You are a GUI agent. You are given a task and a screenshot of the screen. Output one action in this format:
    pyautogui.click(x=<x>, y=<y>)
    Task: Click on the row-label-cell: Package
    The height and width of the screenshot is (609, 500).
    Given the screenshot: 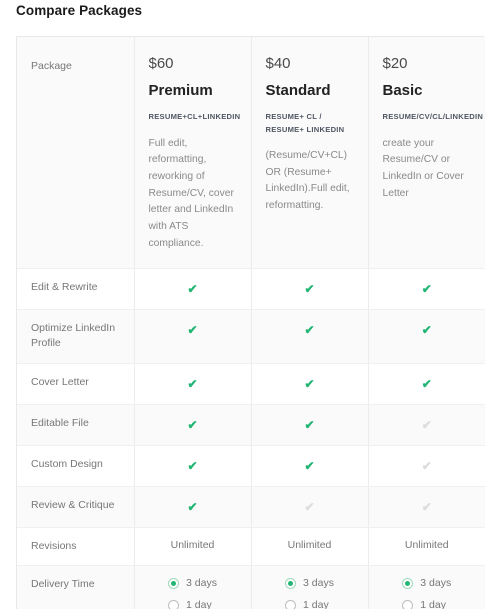 What is the action you would take?
    pyautogui.click(x=76, y=153)
    